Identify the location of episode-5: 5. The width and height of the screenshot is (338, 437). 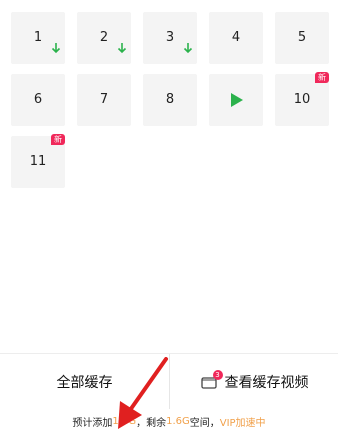
(302, 38).